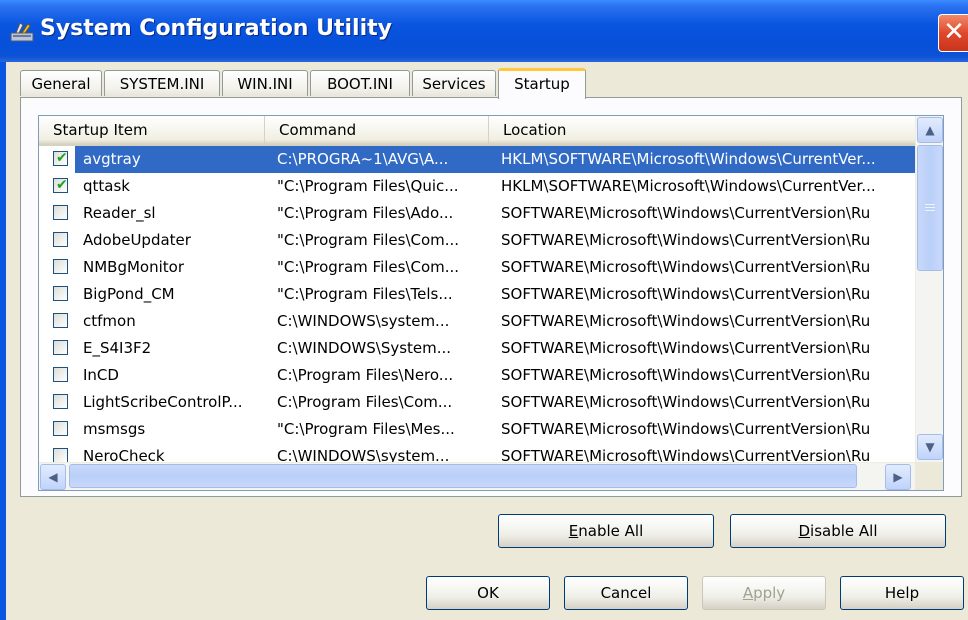 The image size is (968, 620). I want to click on tab-win-ini: WIN.INI, so click(265, 83).